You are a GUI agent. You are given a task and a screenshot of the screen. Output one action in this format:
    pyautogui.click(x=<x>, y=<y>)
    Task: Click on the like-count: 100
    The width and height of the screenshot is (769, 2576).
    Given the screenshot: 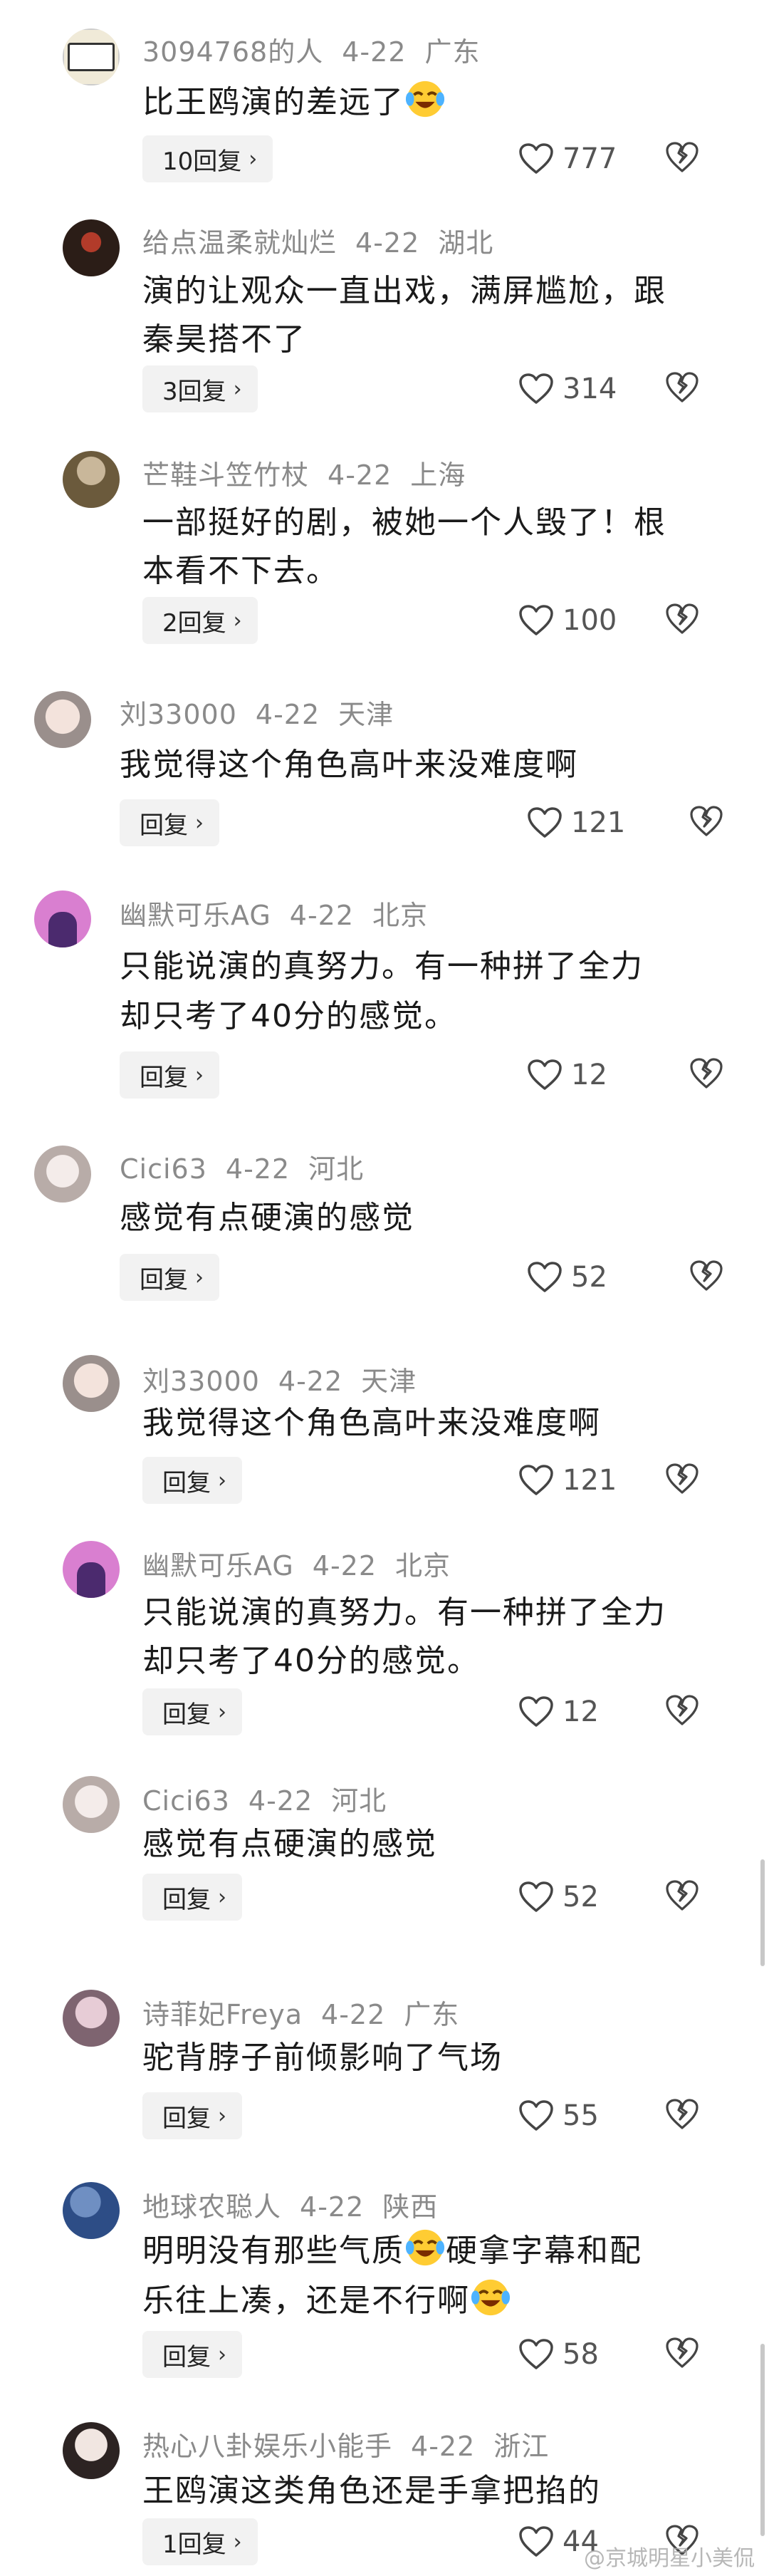 What is the action you would take?
    pyautogui.click(x=590, y=620)
    